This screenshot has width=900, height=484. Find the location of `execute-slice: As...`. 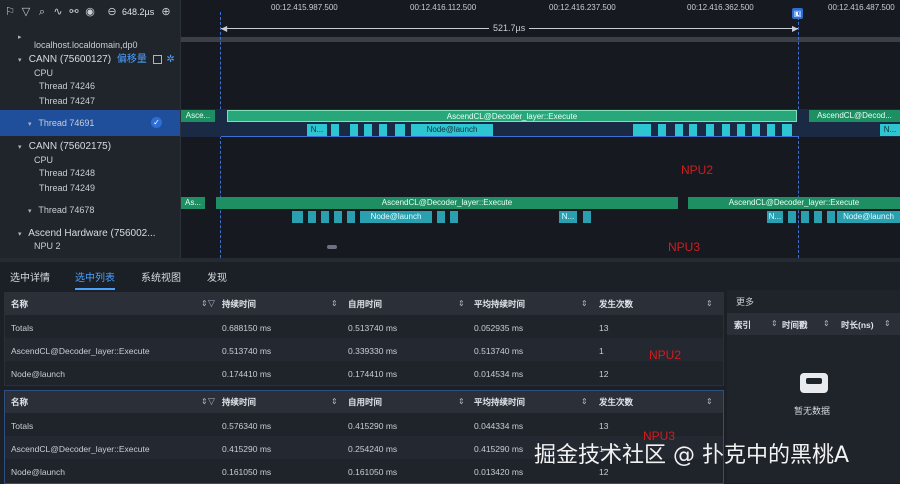

execute-slice: As... is located at coordinates (193, 203).